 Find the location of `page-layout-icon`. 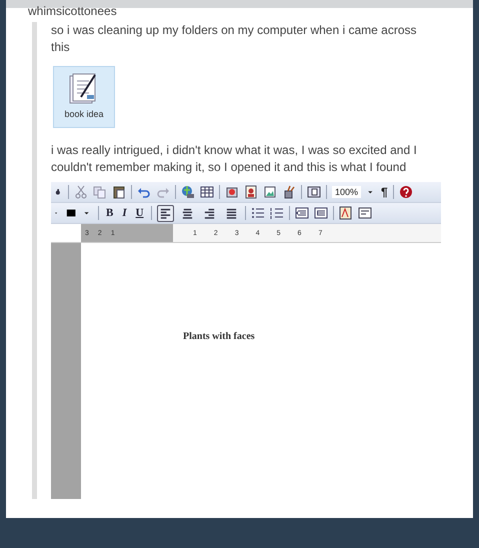

page-layout-icon is located at coordinates (365, 213).